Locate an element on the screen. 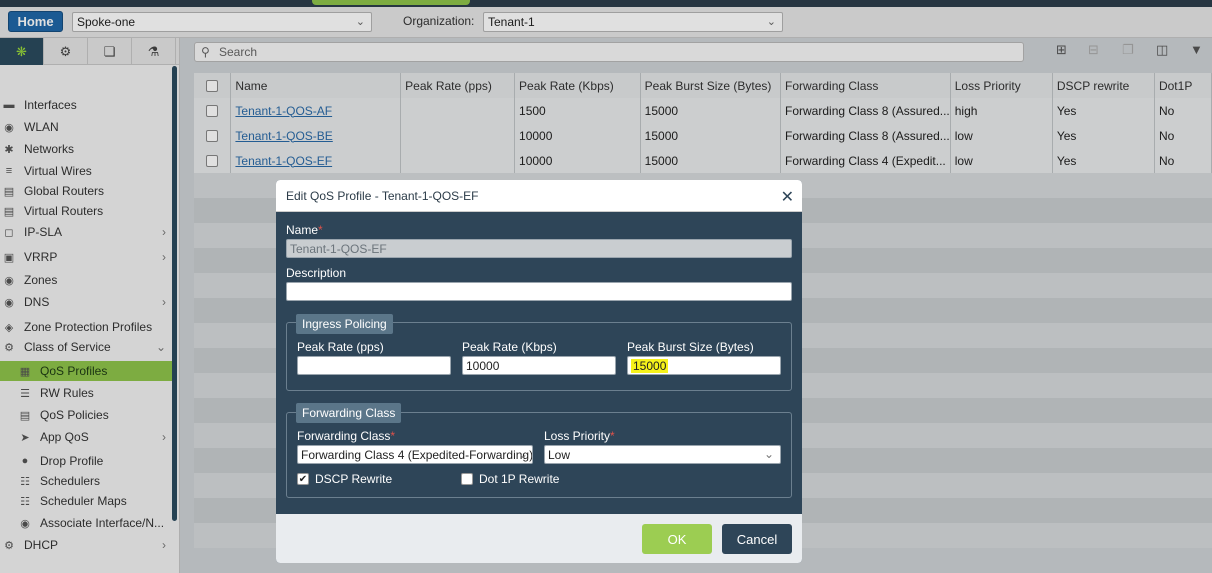  peak-burst-size-label: Peak Burst Size (Bytes) is located at coordinates (690, 347).